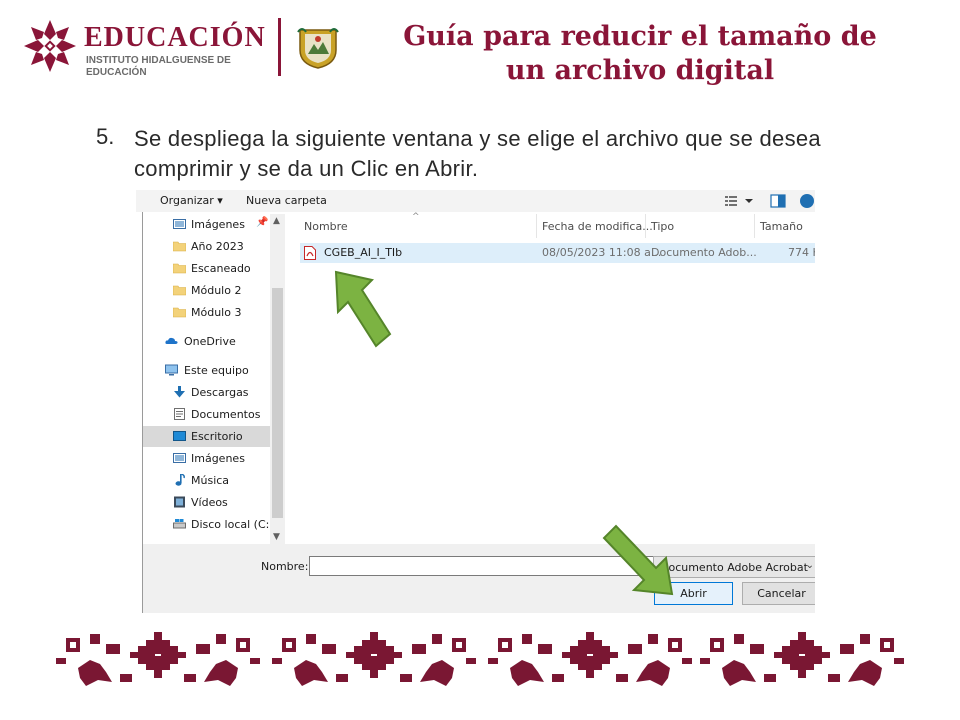 Image resolution: width=960 pixels, height=720 pixels. What do you see at coordinates (363, 252) in the screenshot?
I see `file-name: CGEB_AI_I_TIb` at bounding box center [363, 252].